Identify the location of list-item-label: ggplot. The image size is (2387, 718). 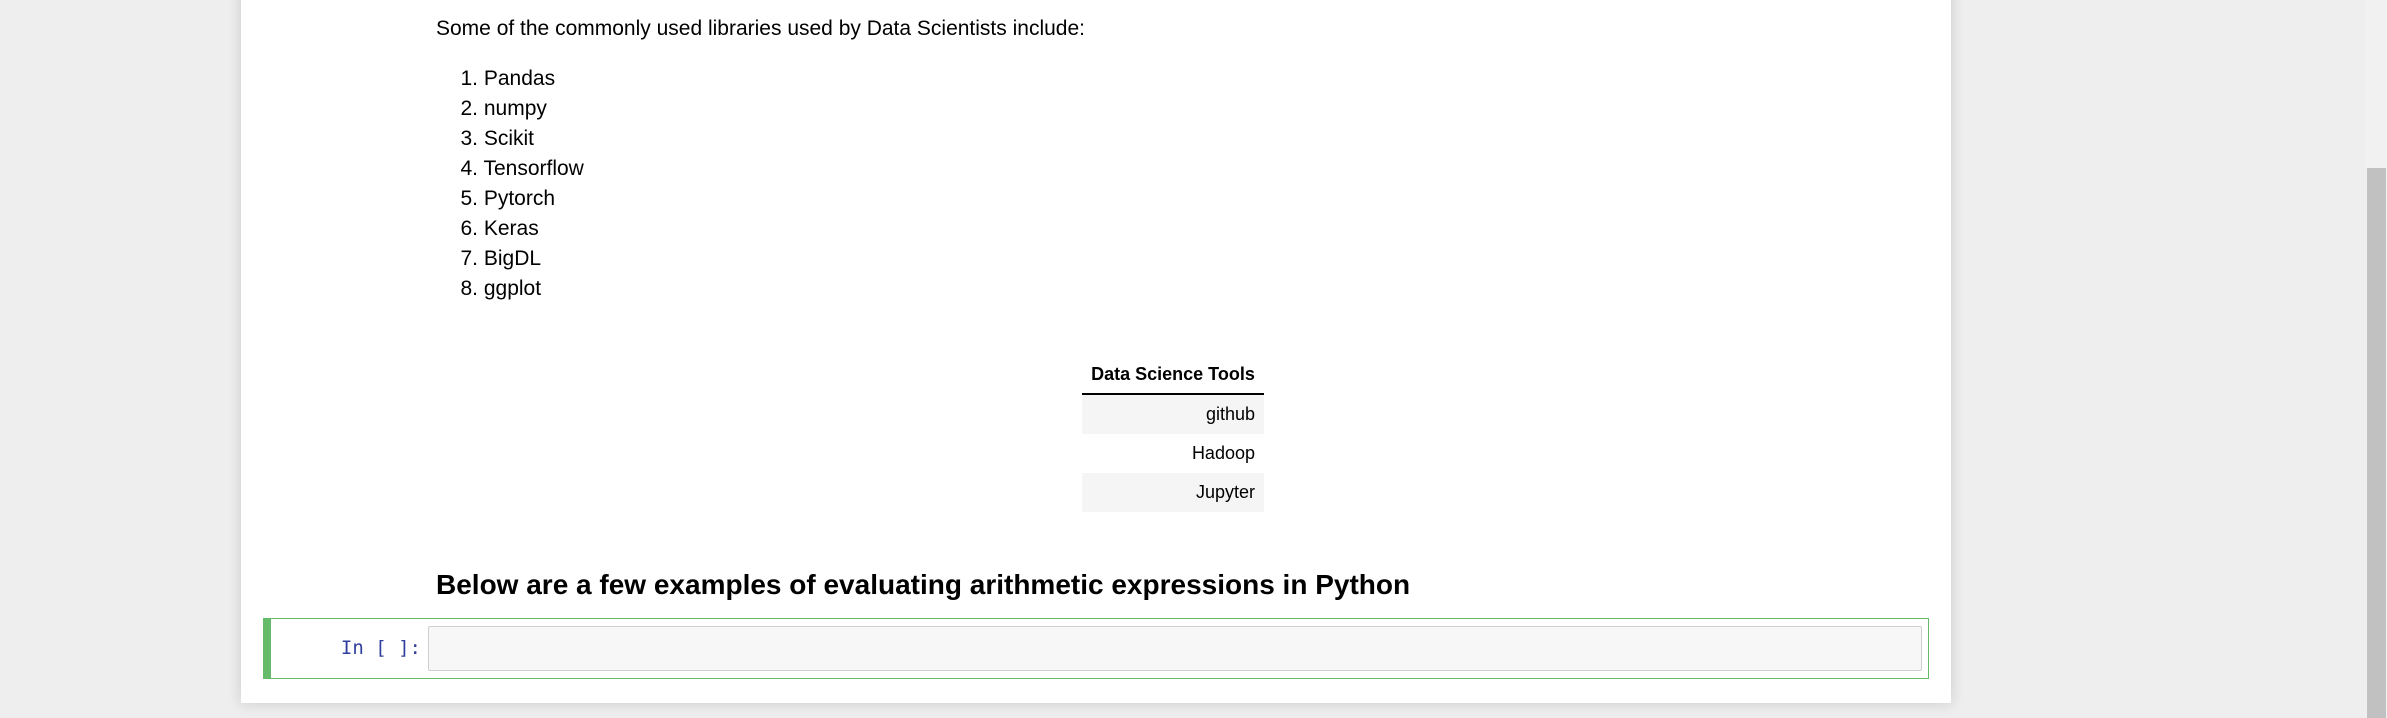
(512, 288).